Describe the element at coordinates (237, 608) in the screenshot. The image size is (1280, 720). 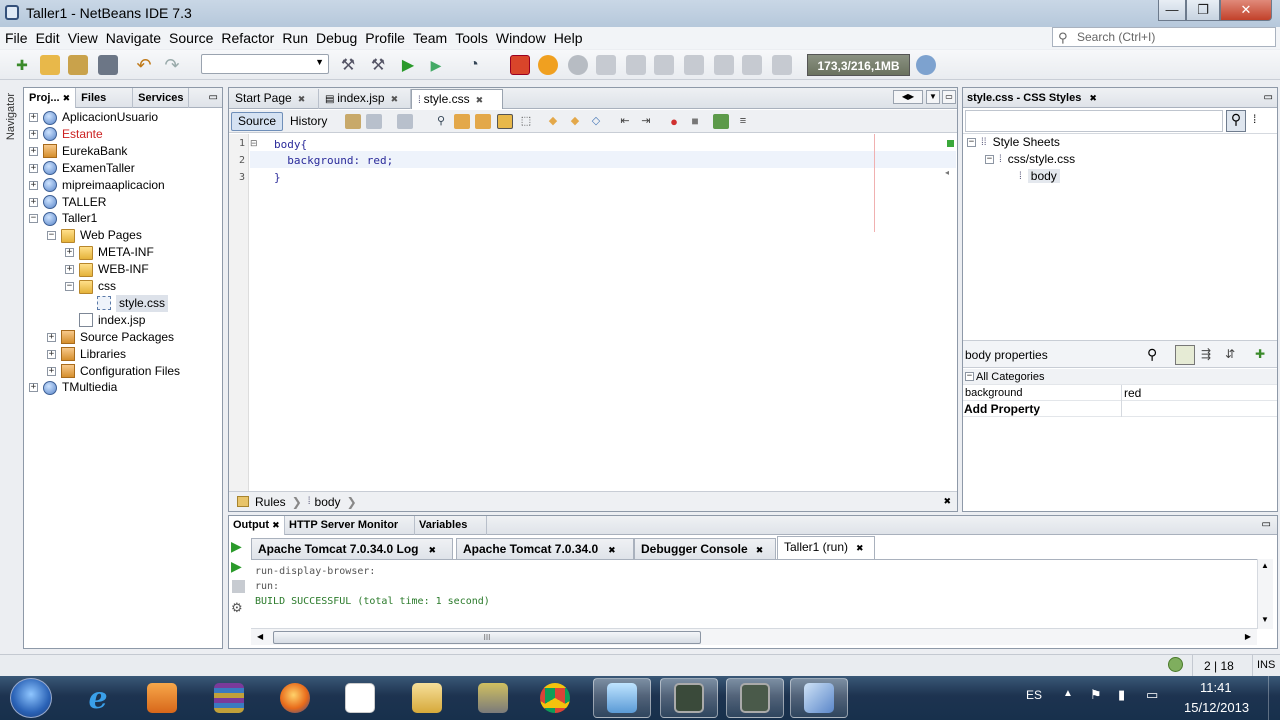
I see `settings-icon: ⚙` at that location.